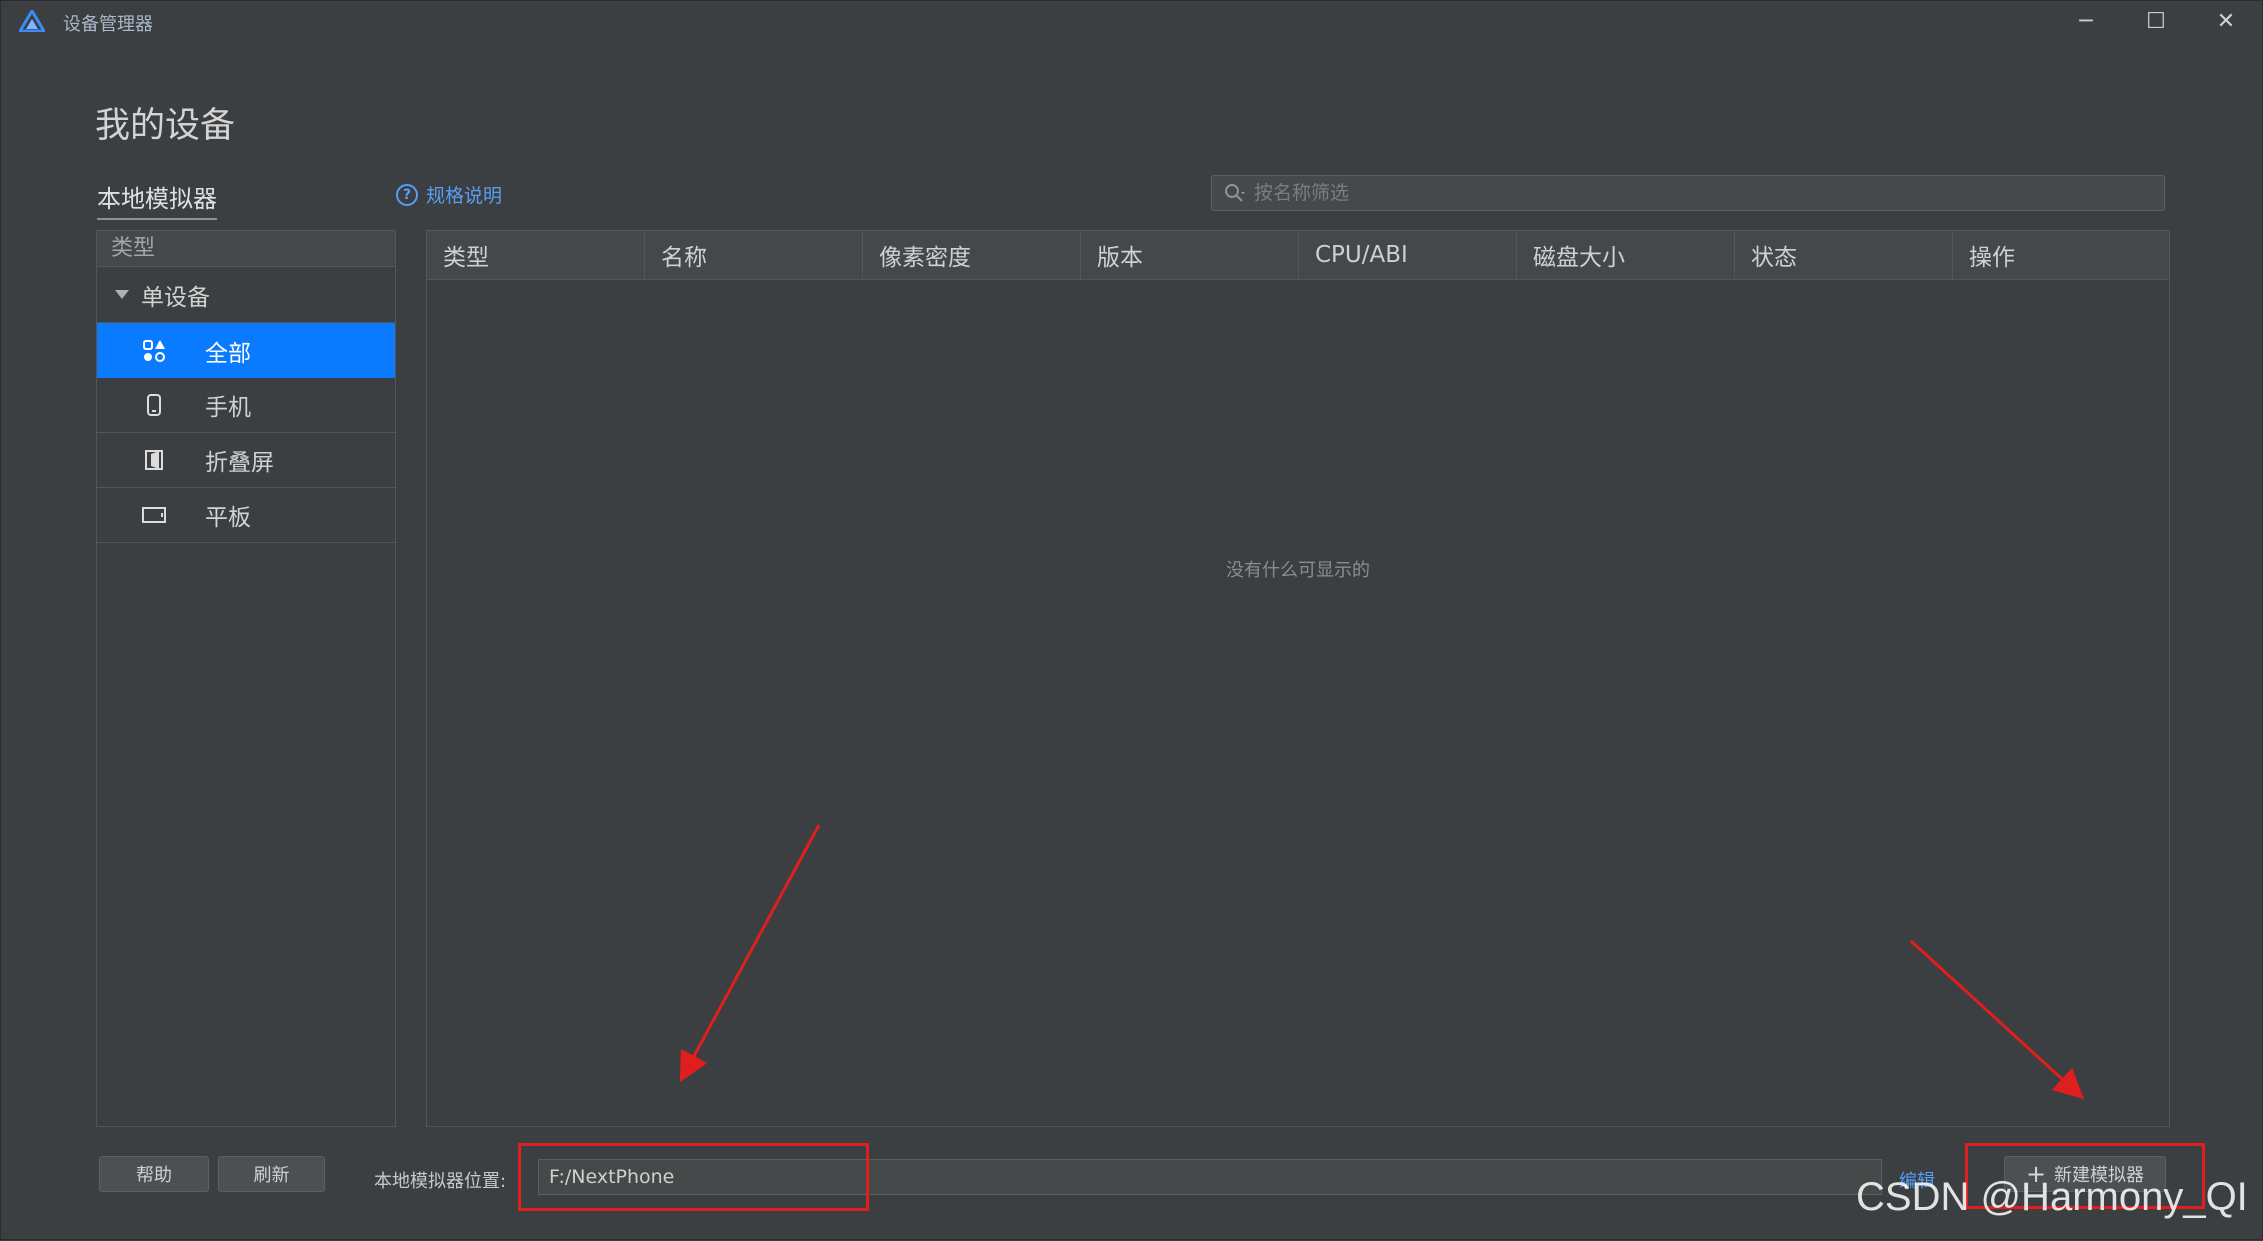  I want to click on column-header-density: 像素密度, so click(972, 255).